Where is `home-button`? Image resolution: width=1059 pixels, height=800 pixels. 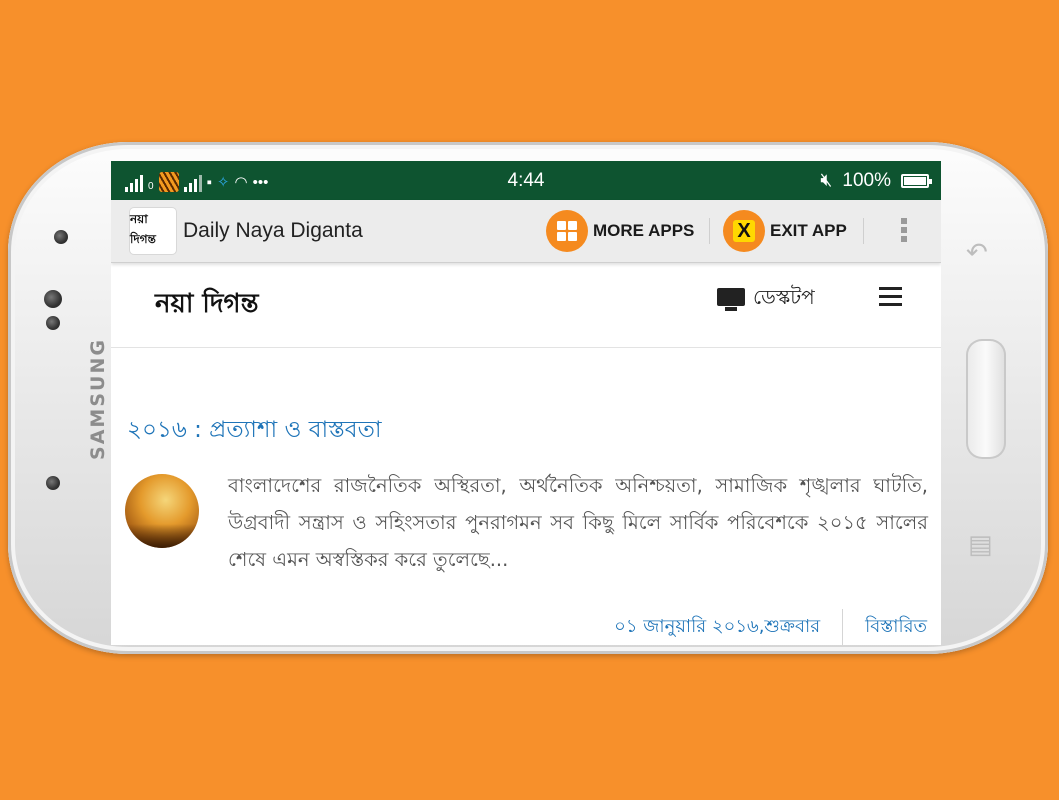 home-button is located at coordinates (986, 399).